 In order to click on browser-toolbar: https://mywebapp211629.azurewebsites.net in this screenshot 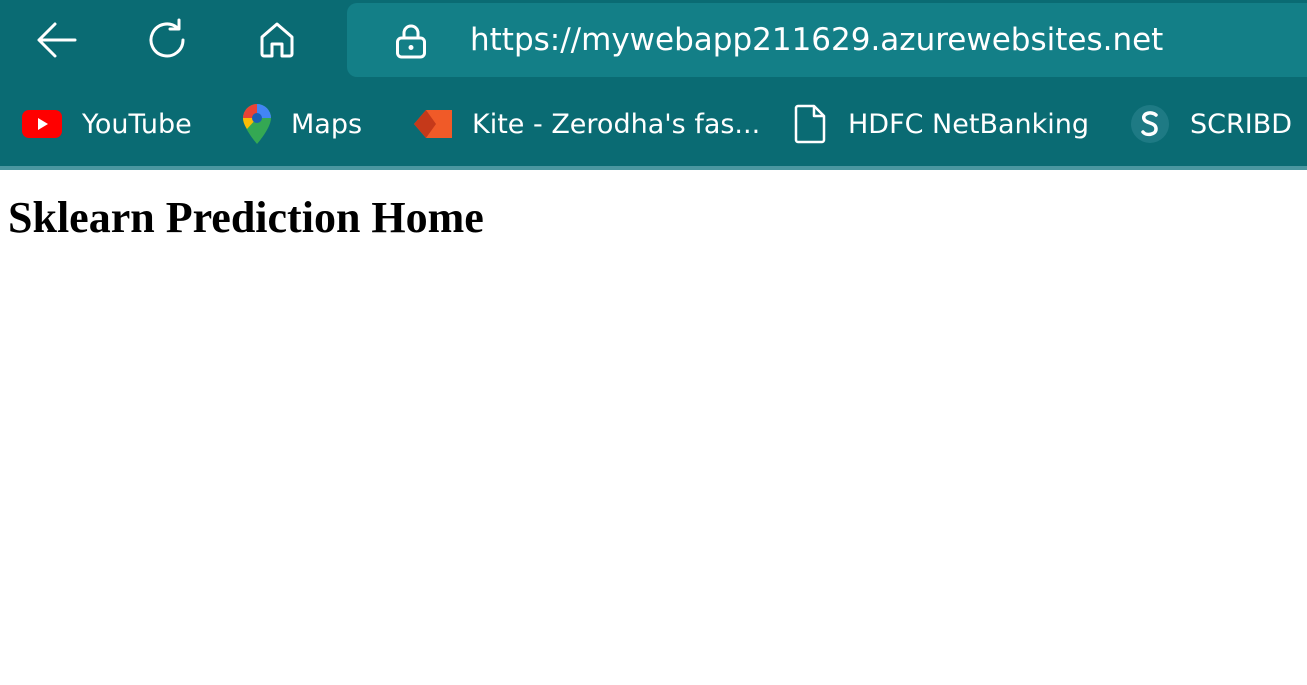, I will do `click(653, 42)`.